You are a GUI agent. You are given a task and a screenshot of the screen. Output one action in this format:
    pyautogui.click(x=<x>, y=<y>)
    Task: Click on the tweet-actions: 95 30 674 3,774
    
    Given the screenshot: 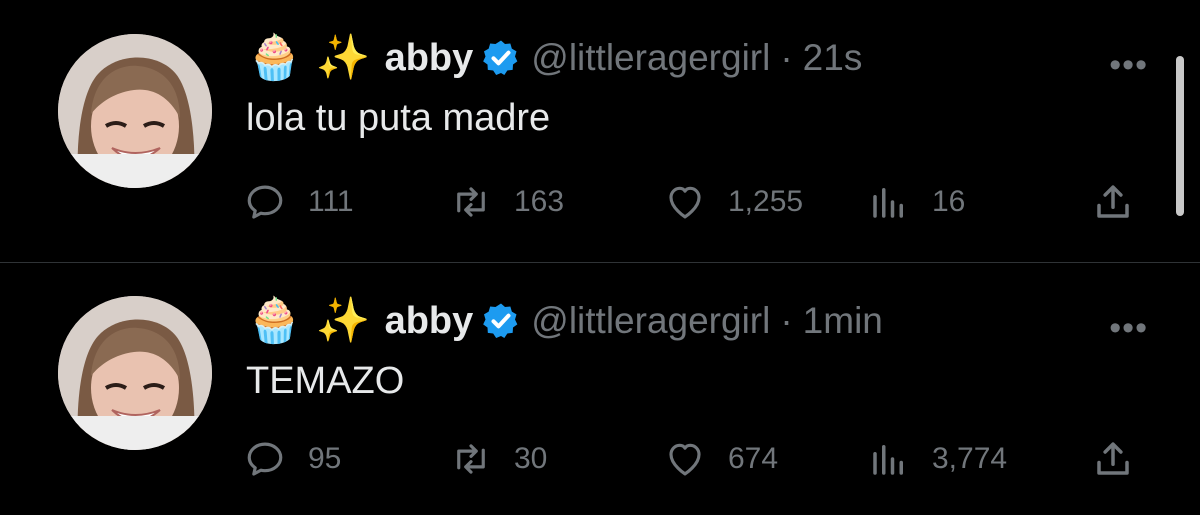 What is the action you would take?
    pyautogui.click(x=694, y=459)
    